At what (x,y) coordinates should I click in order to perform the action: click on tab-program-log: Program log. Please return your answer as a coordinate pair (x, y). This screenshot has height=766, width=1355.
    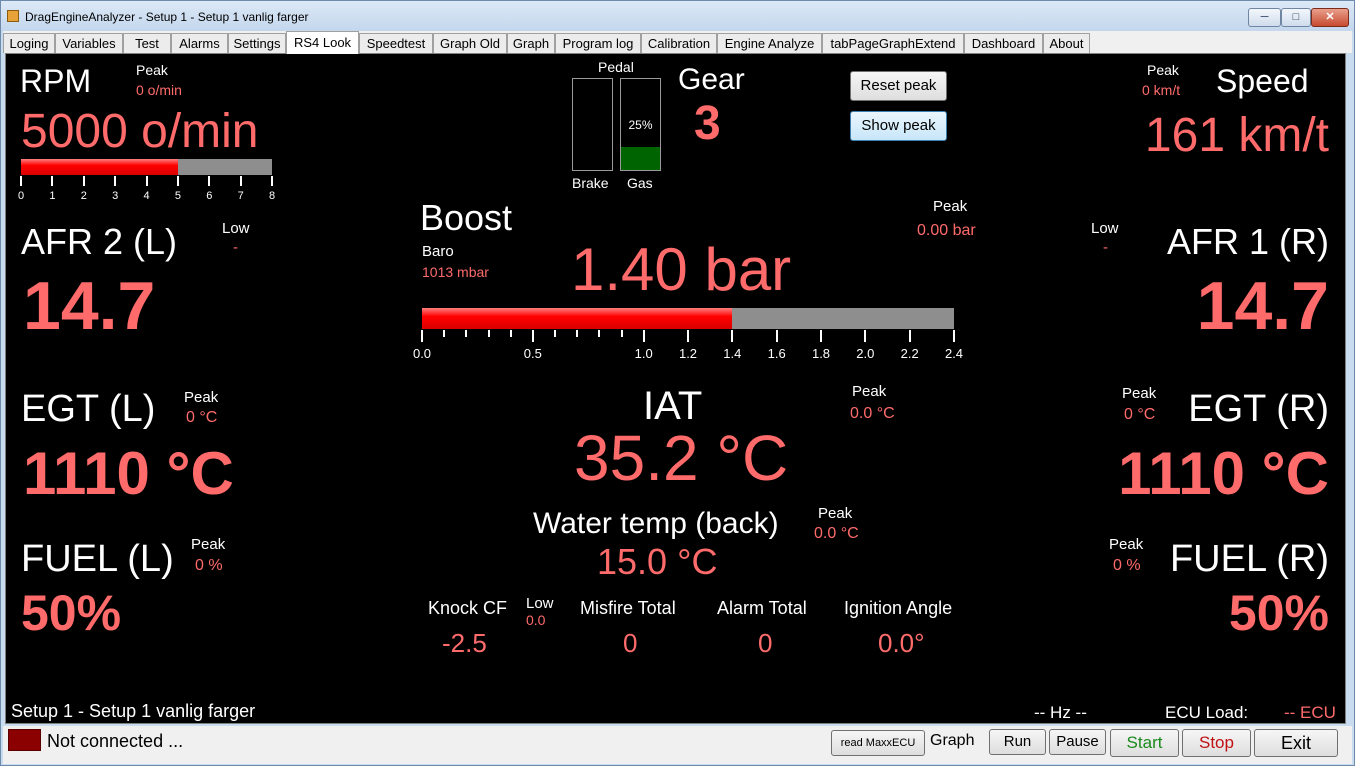
    Looking at the image, I should click on (598, 43).